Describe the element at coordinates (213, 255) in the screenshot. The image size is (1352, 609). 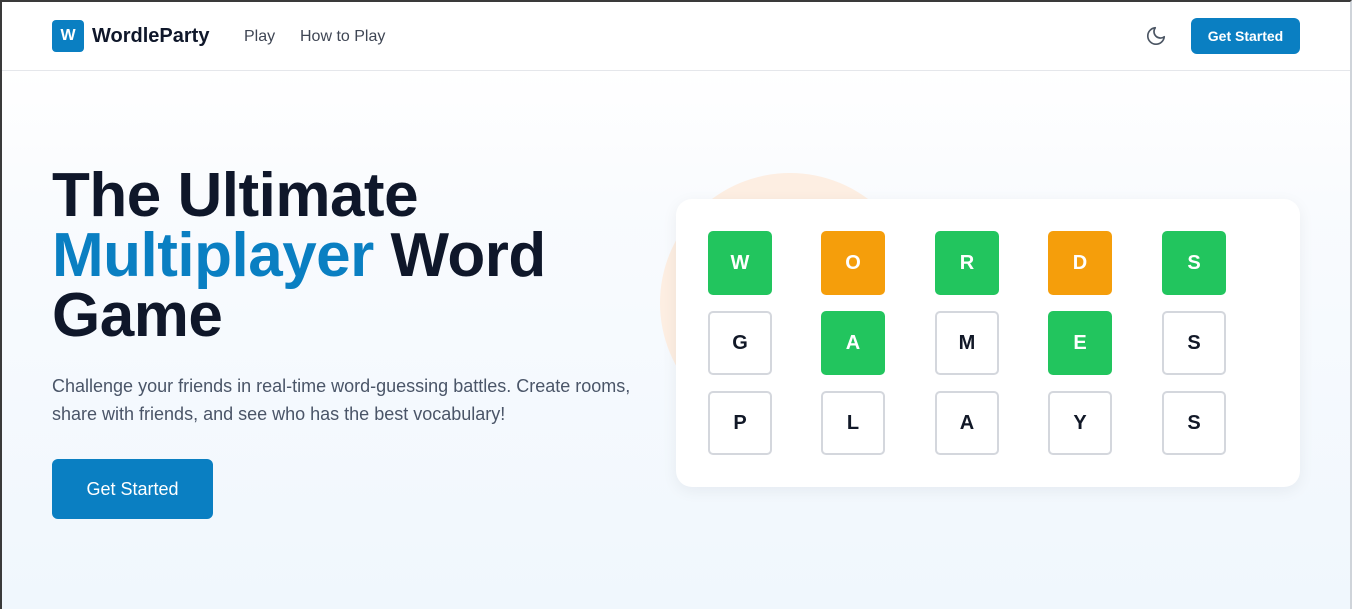
I see `hero-title-accent: Multiplayer` at that location.